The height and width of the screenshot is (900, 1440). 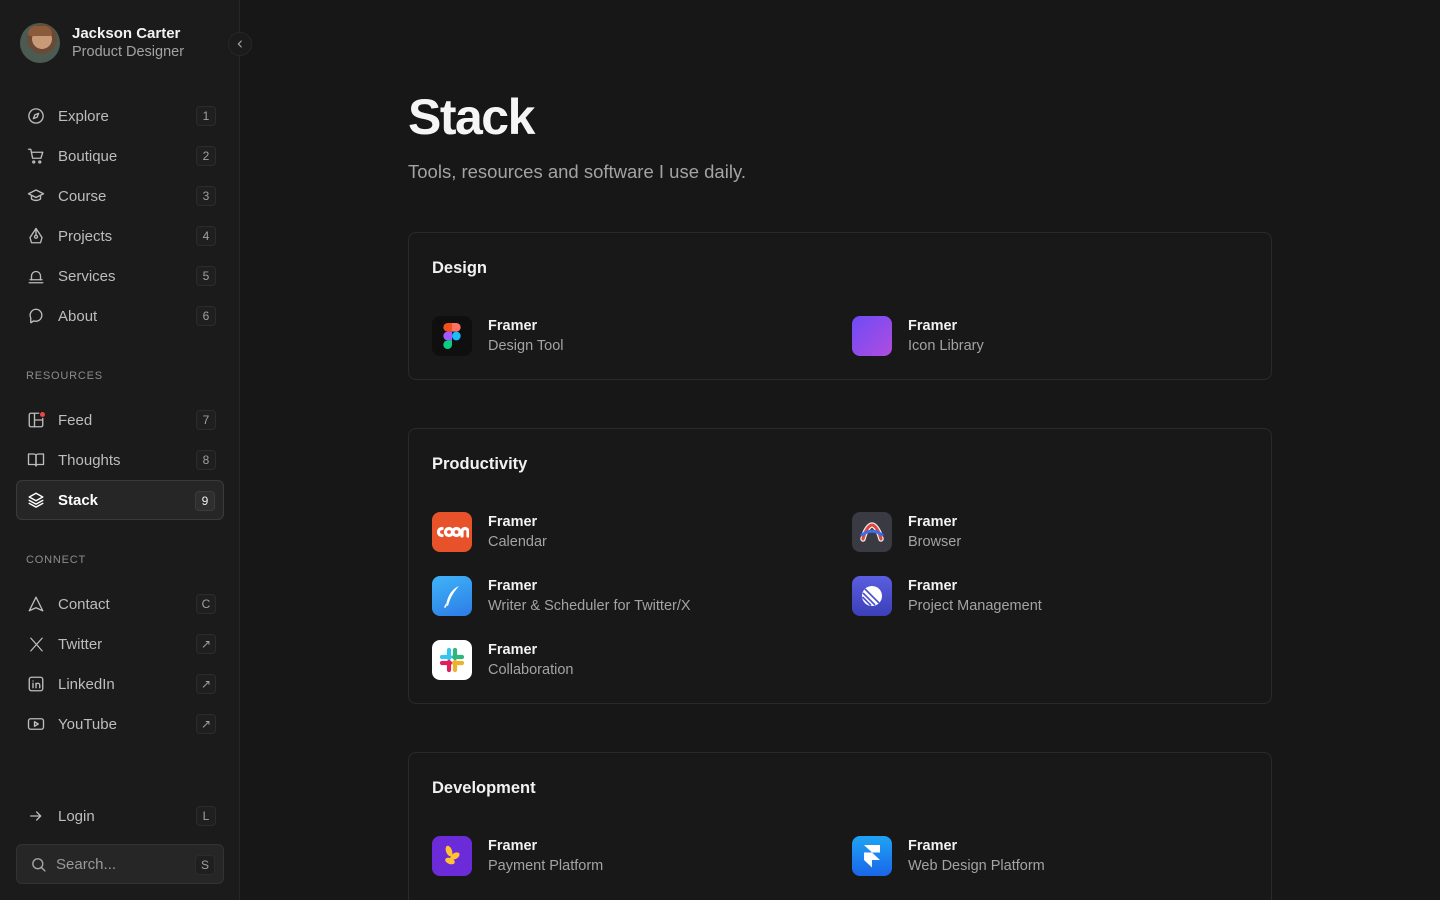 I want to click on sidebar-item-label: Services, so click(x=87, y=276).